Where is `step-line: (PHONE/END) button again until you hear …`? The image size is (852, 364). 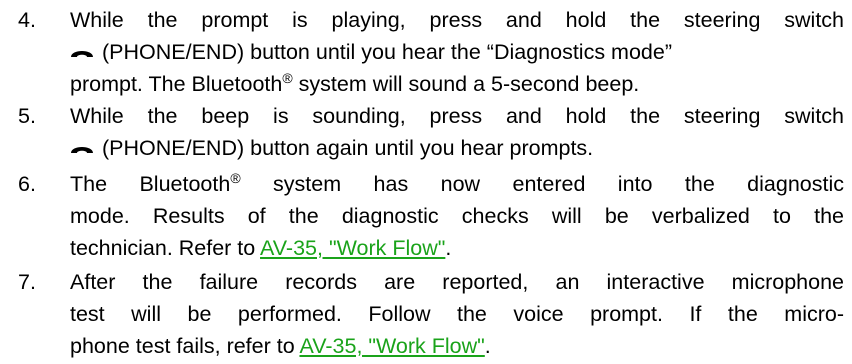
step-line: (PHONE/END) button again until you hear … is located at coordinates (457, 148).